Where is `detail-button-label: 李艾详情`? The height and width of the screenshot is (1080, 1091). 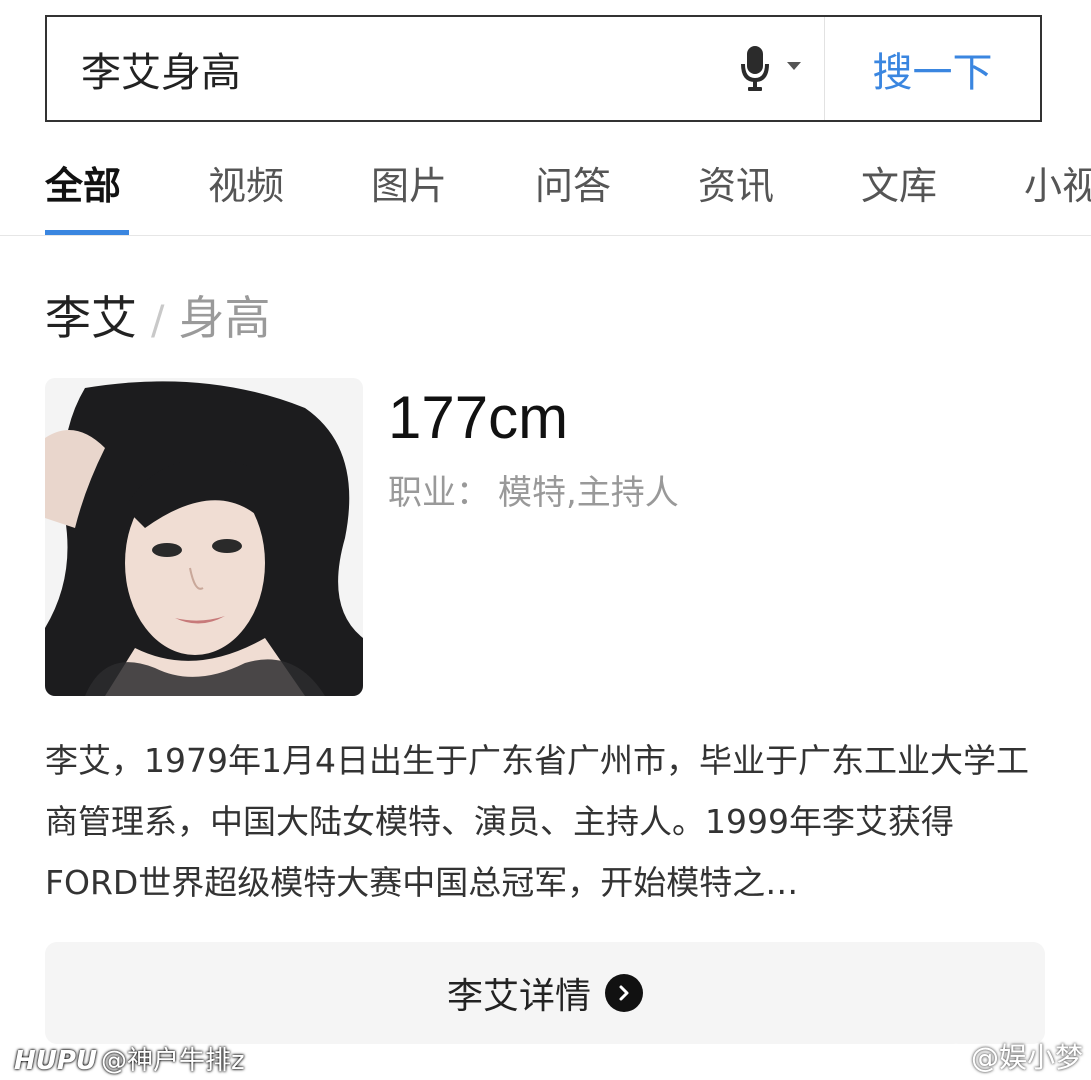 detail-button-label: 李艾详情 is located at coordinates (518, 996).